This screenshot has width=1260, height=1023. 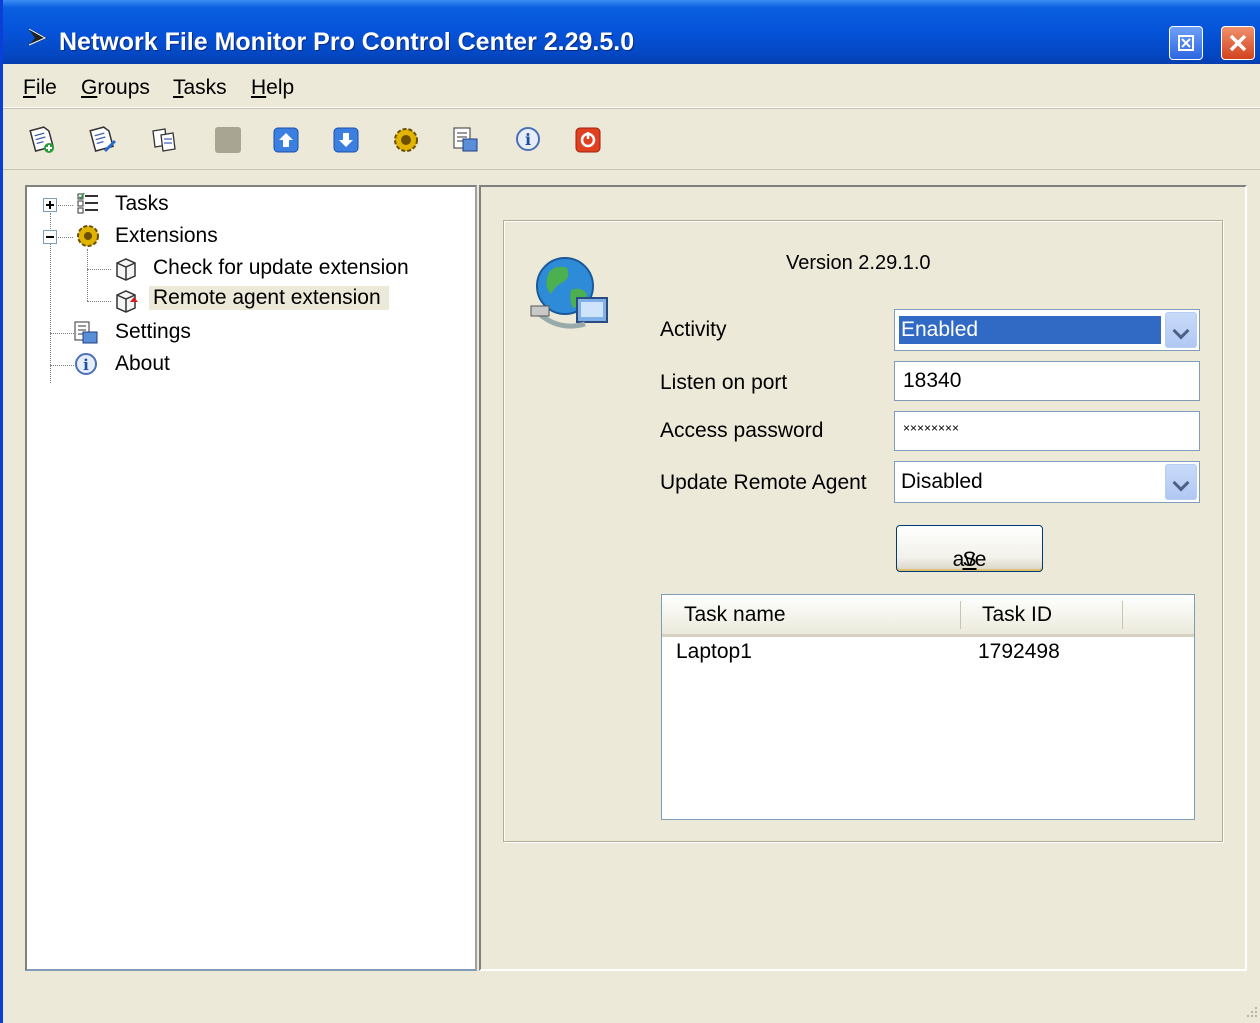 What do you see at coordinates (50, 205) in the screenshot?
I see `tasks-expand-toggle` at bounding box center [50, 205].